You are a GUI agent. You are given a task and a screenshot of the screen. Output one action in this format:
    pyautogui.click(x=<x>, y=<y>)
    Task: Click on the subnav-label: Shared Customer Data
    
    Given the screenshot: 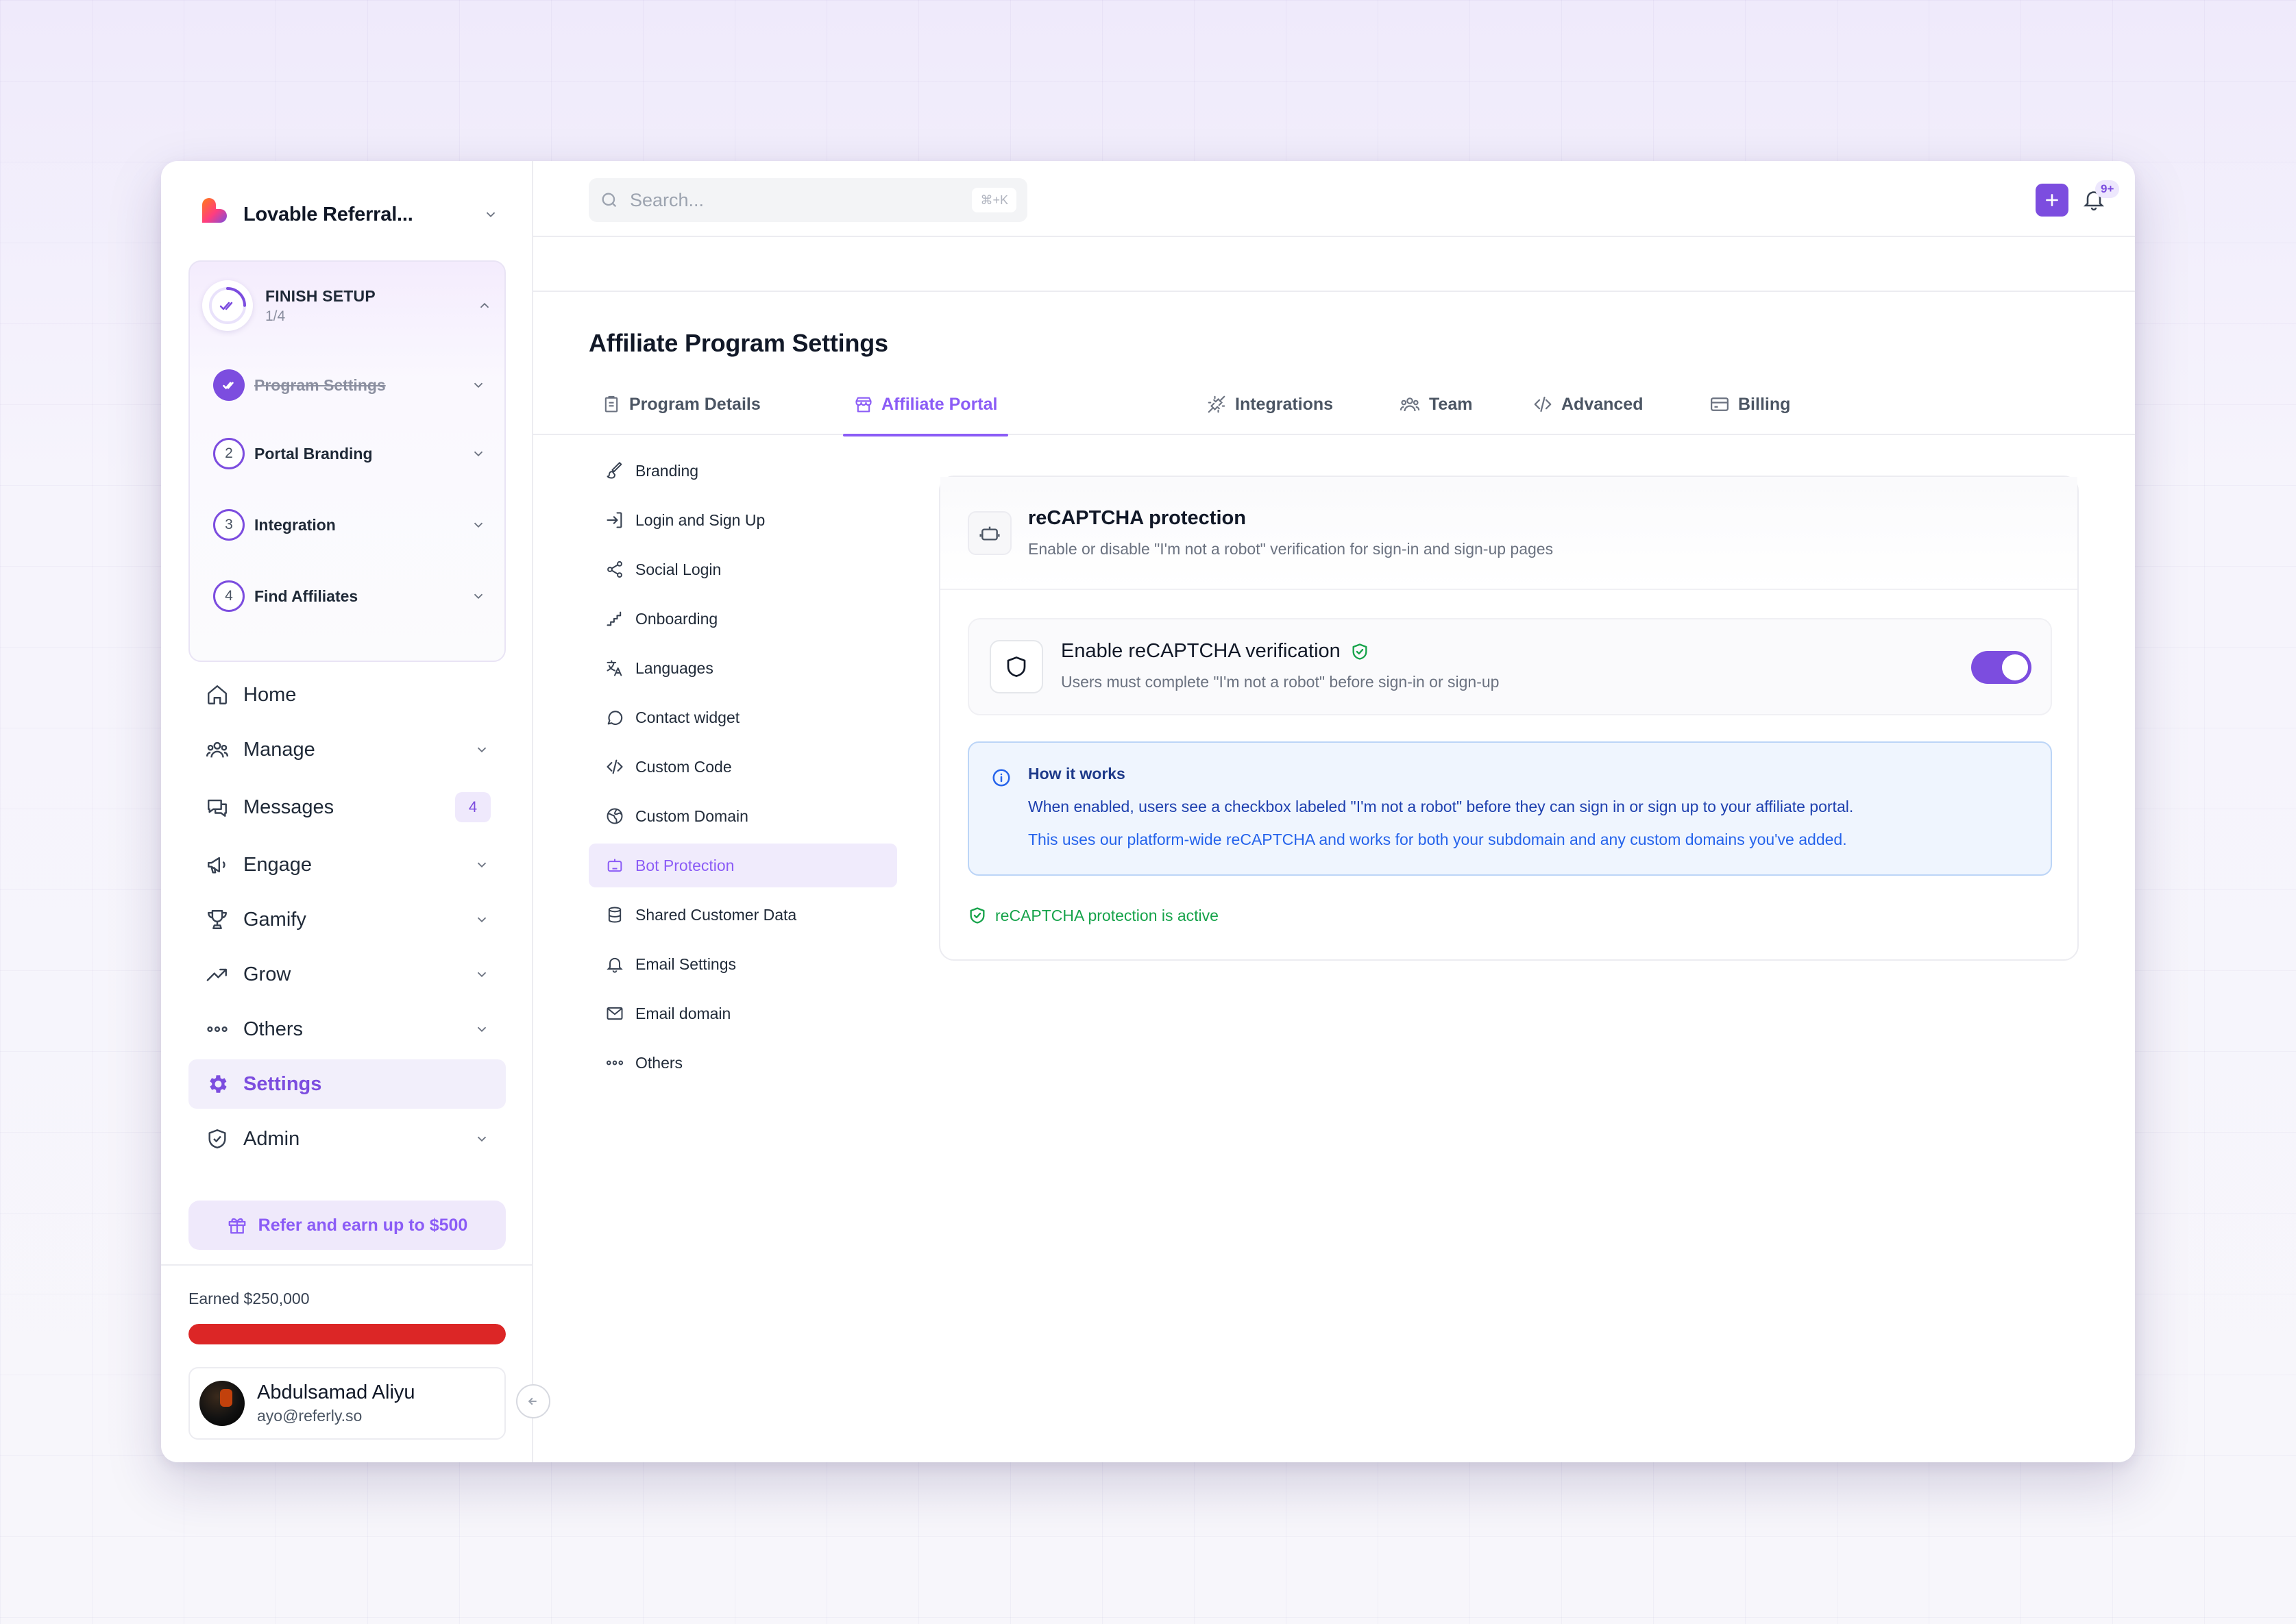 What is the action you would take?
    pyautogui.click(x=716, y=915)
    